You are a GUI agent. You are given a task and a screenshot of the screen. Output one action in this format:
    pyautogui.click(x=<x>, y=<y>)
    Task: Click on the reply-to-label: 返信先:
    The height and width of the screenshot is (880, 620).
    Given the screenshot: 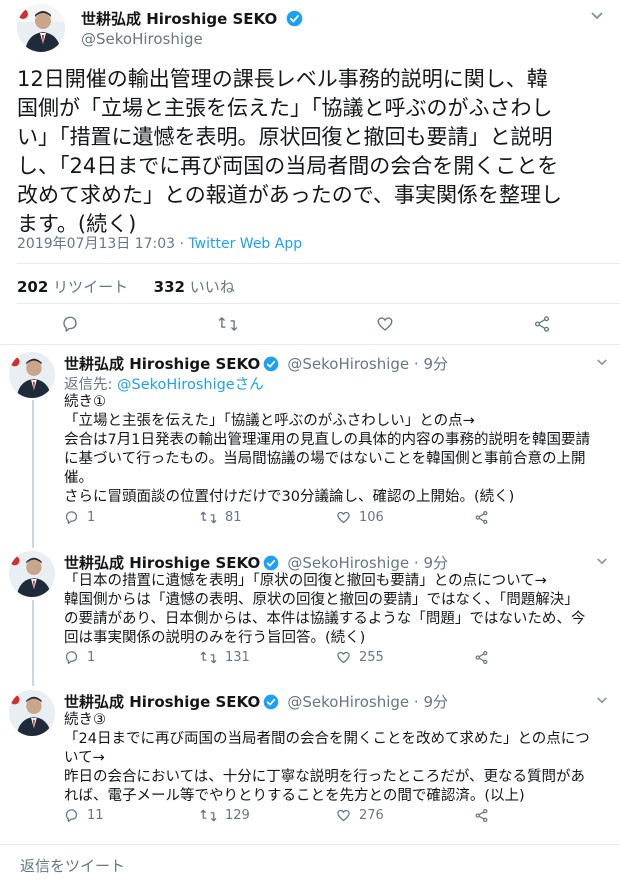 What is the action you would take?
    pyautogui.click(x=90, y=385)
    